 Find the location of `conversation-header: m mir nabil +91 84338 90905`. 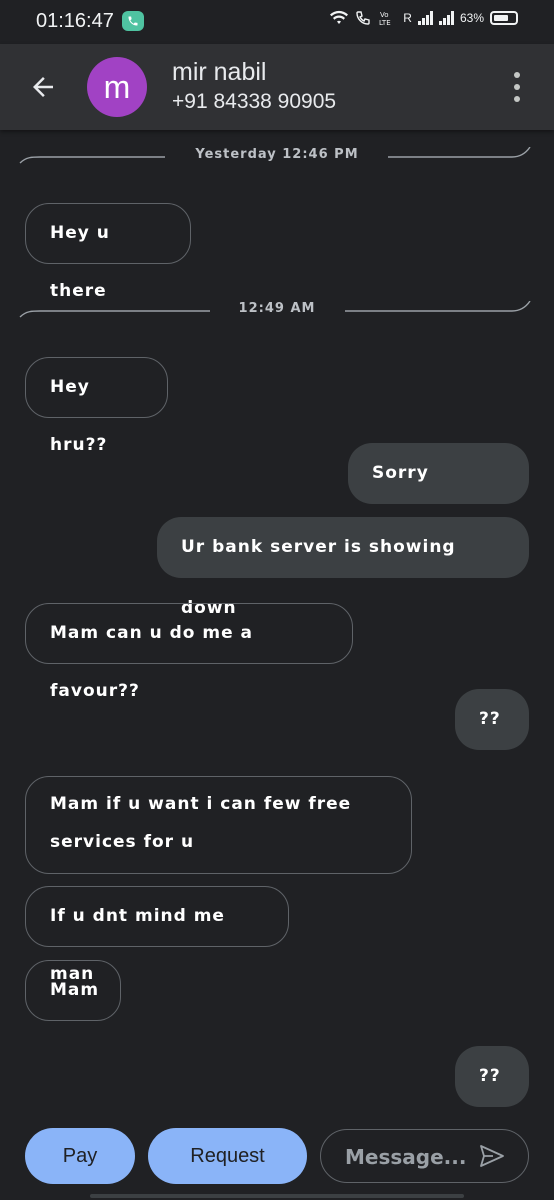

conversation-header: m mir nabil +91 84338 90905 is located at coordinates (277, 87).